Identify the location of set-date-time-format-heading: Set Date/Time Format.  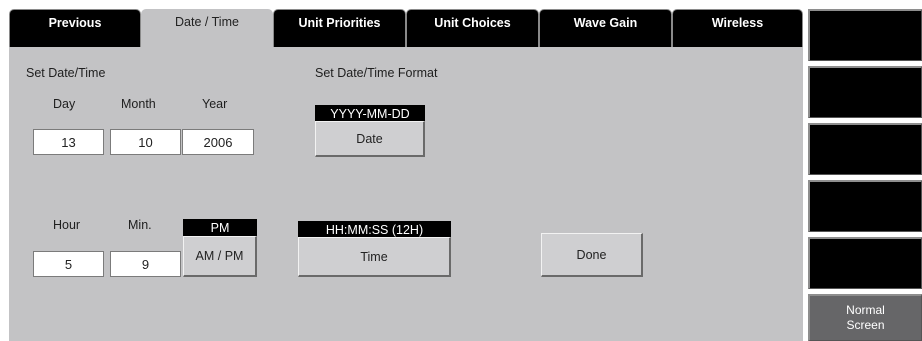
(376, 73).